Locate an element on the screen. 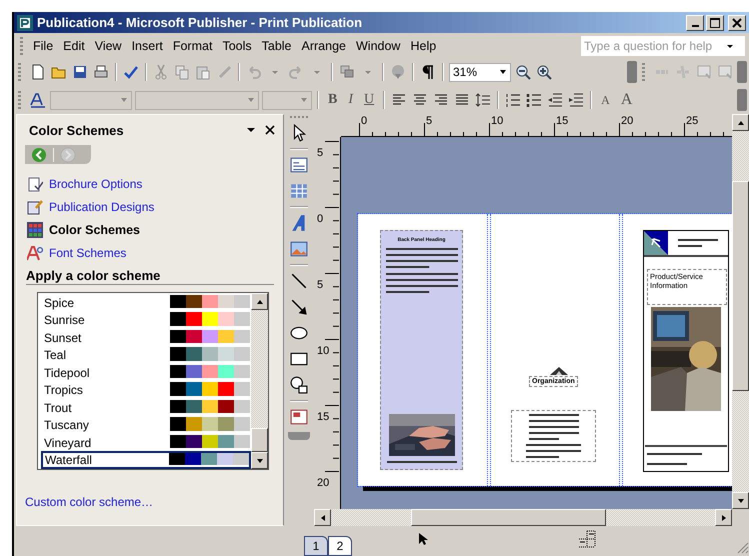 This screenshot has height=556, width=749. task-pane-link: Font Schemes is located at coordinates (87, 253).